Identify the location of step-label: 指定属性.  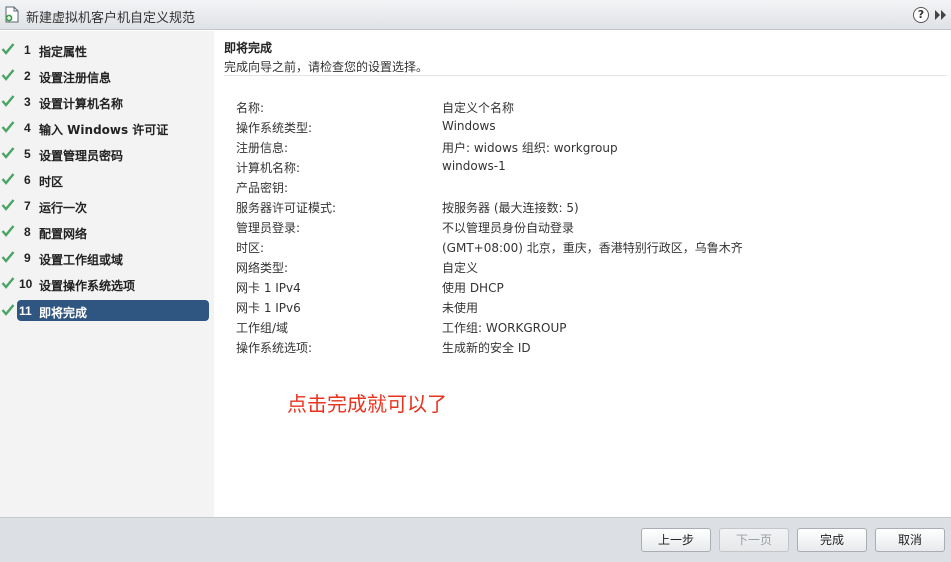
(63, 52).